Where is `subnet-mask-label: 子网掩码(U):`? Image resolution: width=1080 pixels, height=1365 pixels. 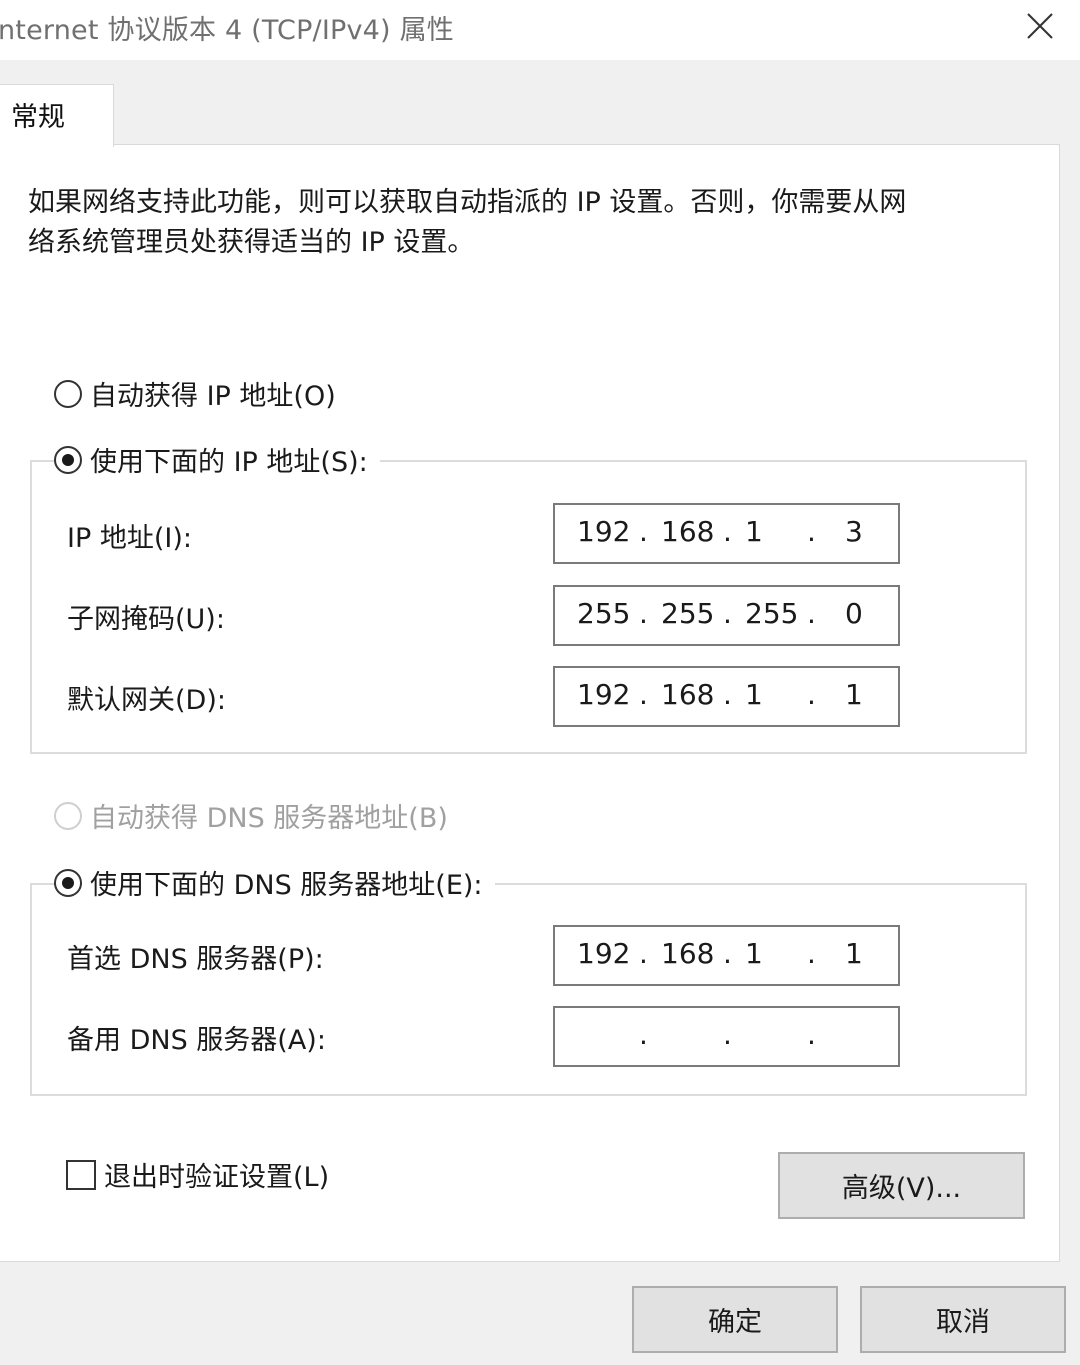
subnet-mask-label: 子网掩码(U): is located at coordinates (146, 619).